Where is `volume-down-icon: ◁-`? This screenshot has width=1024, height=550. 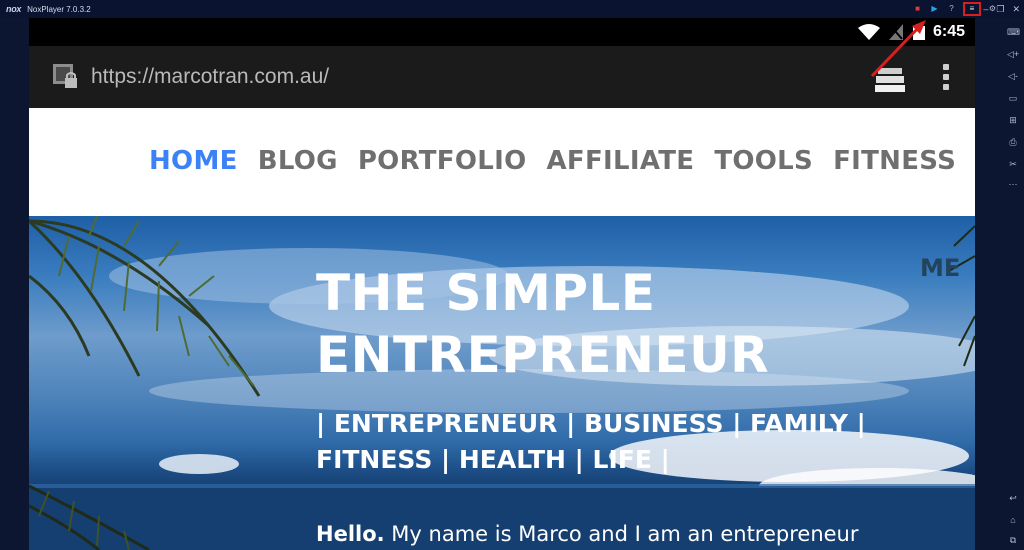
volume-down-icon: ◁- is located at coordinates (1013, 76).